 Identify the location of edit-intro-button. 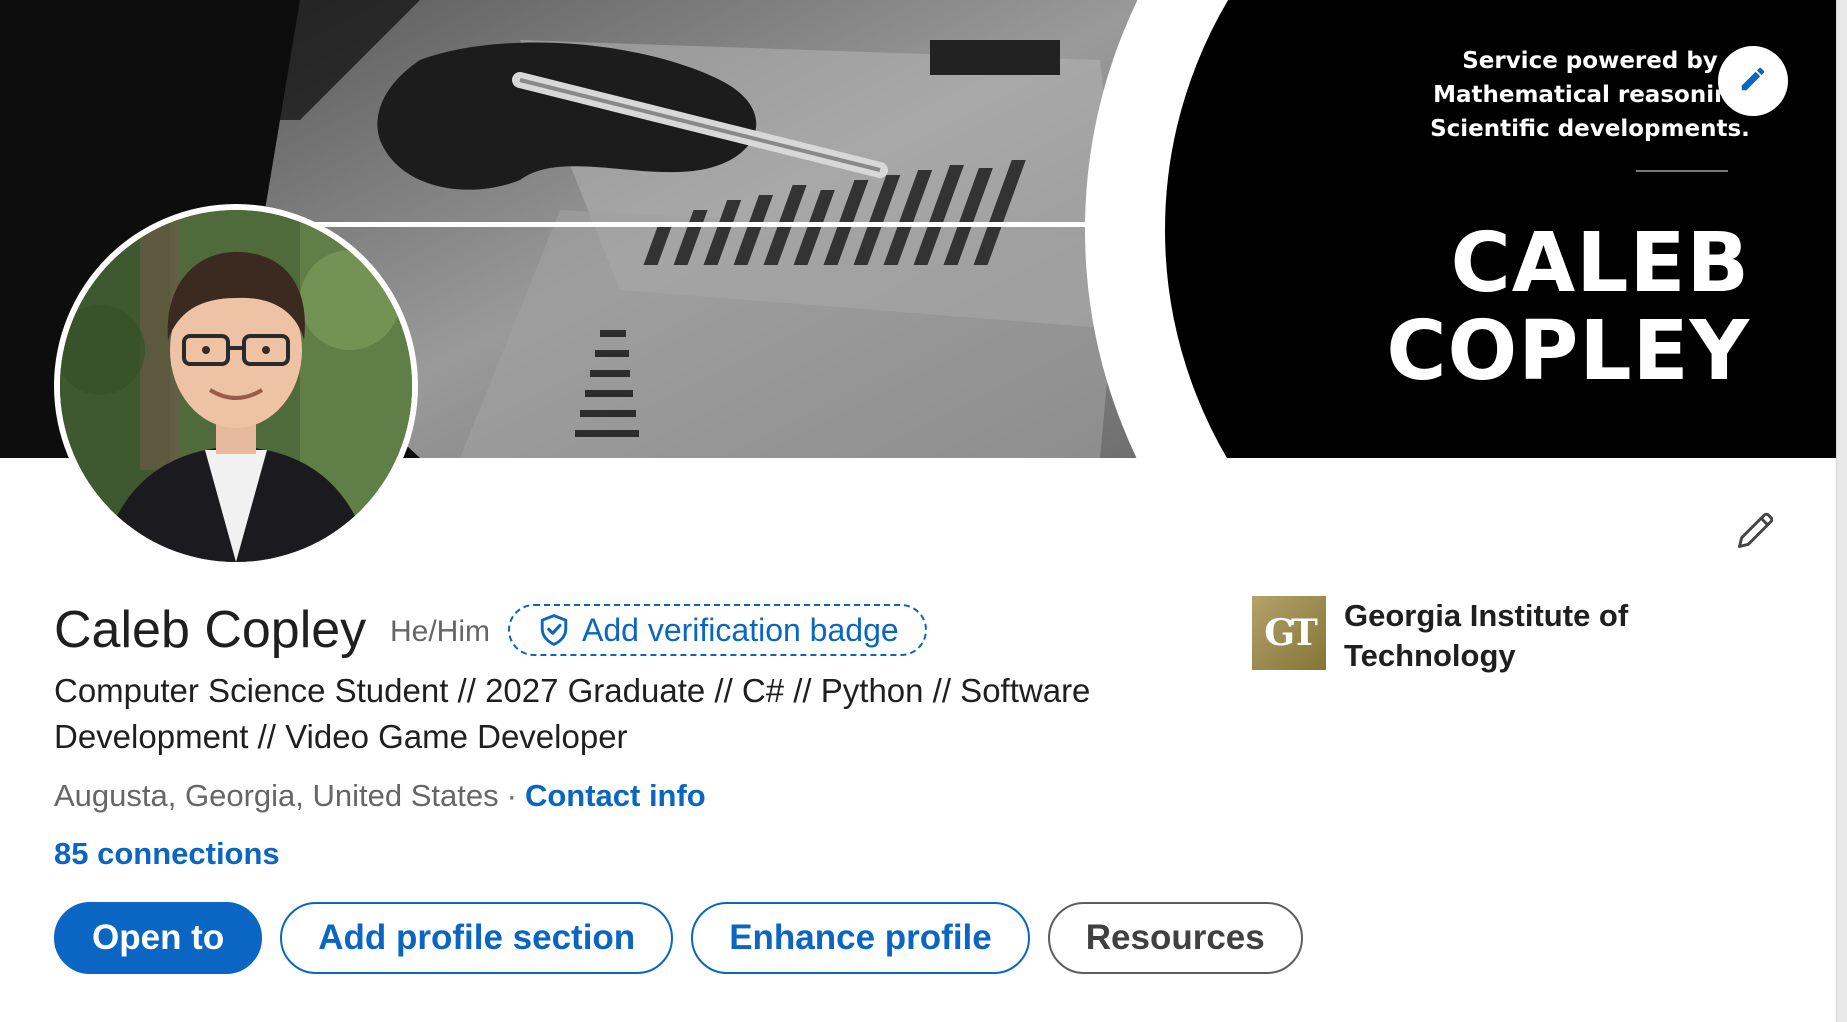
(1756, 532).